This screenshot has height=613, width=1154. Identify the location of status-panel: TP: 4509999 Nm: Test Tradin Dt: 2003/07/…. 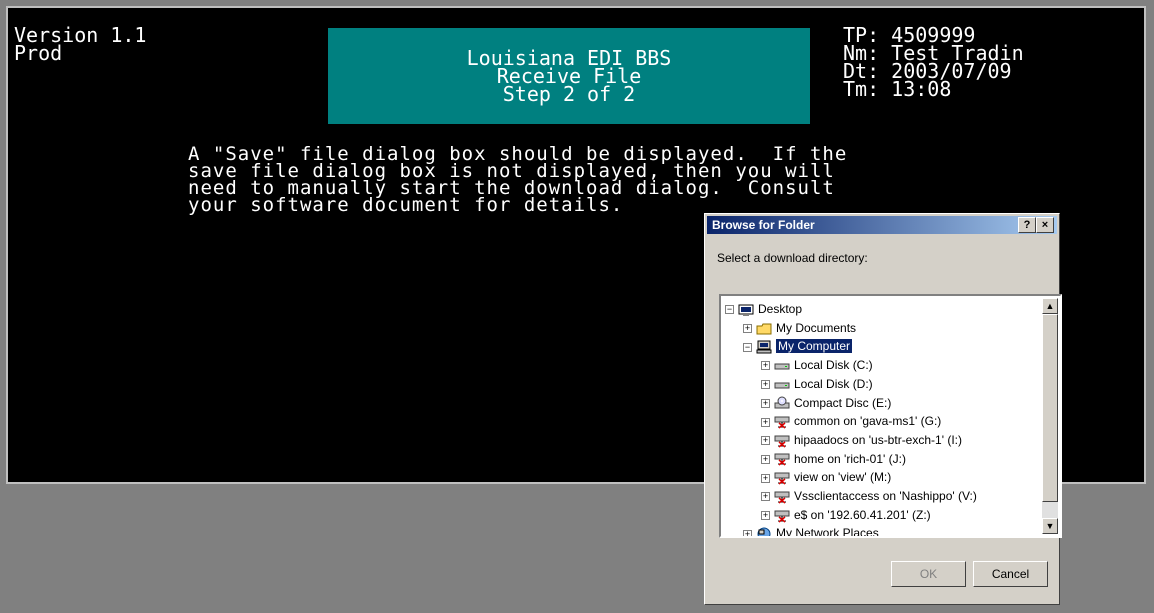
(933, 63).